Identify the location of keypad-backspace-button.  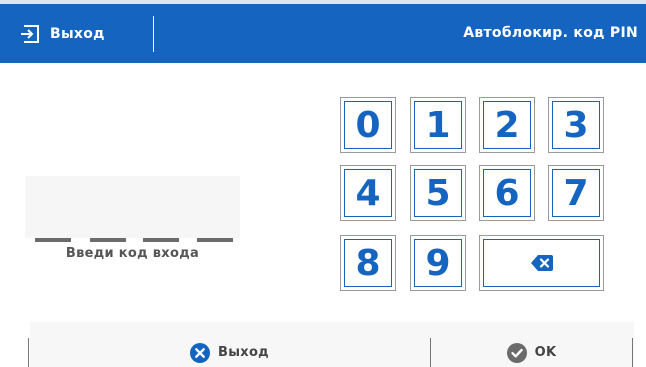
(541, 263).